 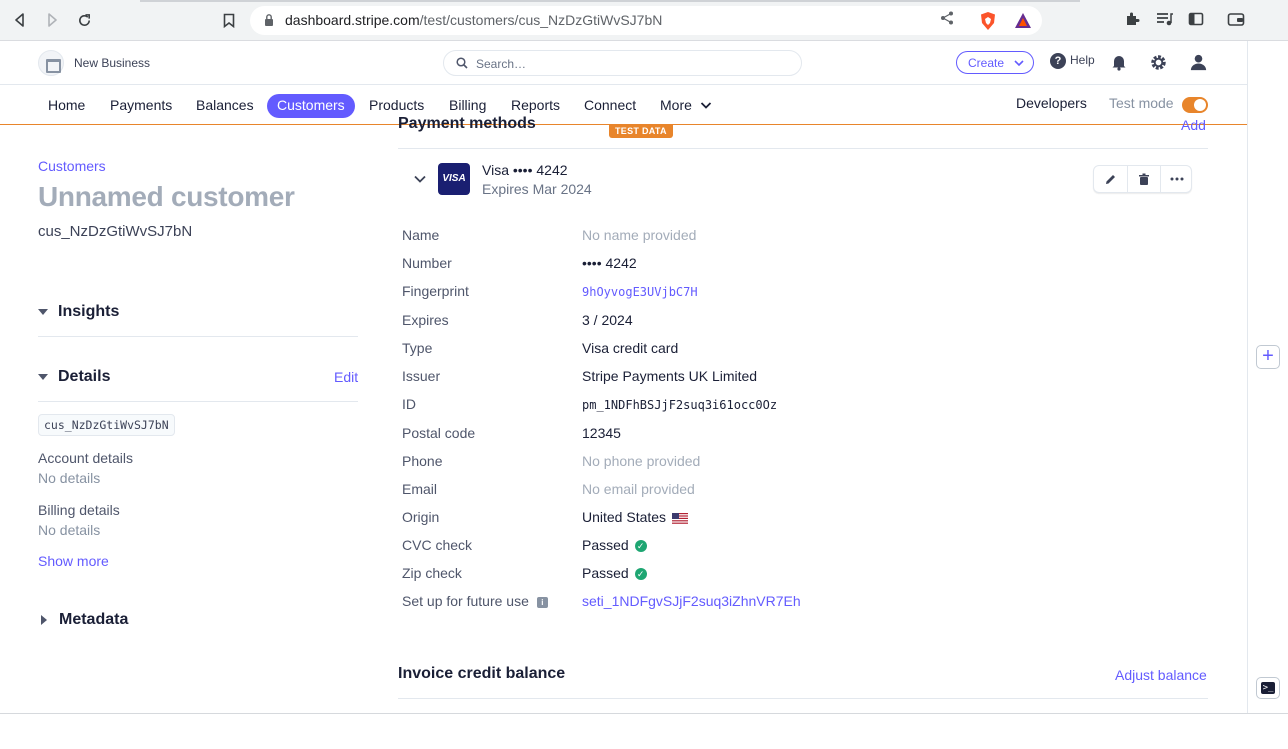 What do you see at coordinates (680, 518) in the screenshot?
I see `us-flag-icon` at bounding box center [680, 518].